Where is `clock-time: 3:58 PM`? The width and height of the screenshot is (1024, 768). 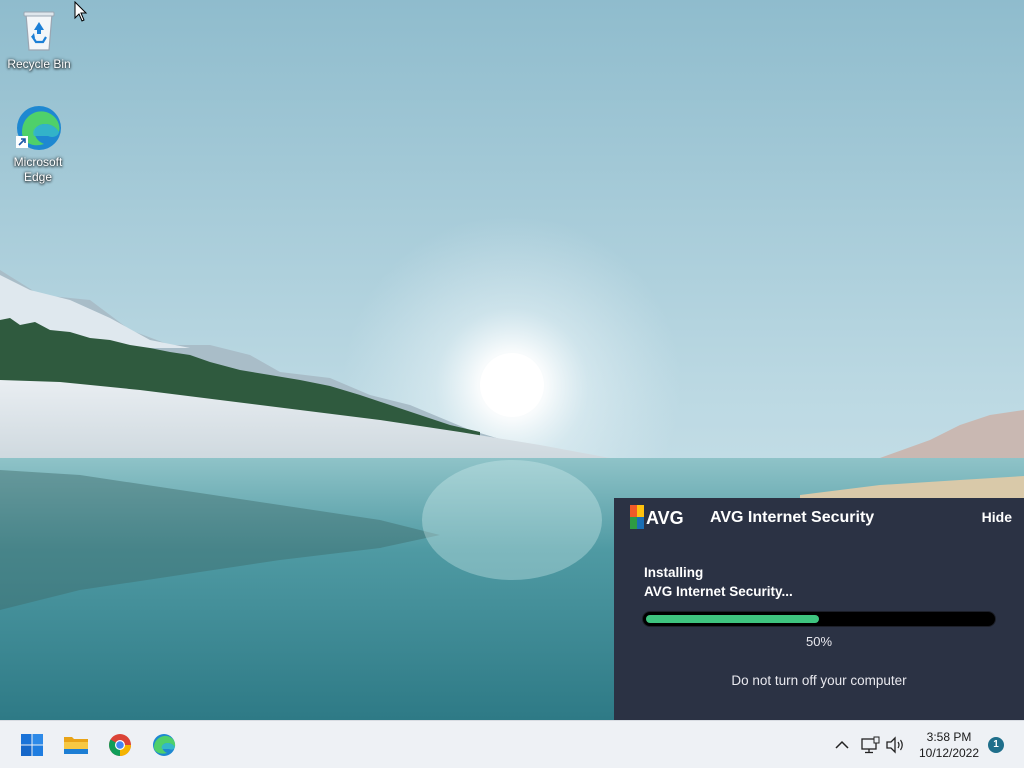 clock-time: 3:58 PM is located at coordinates (949, 737).